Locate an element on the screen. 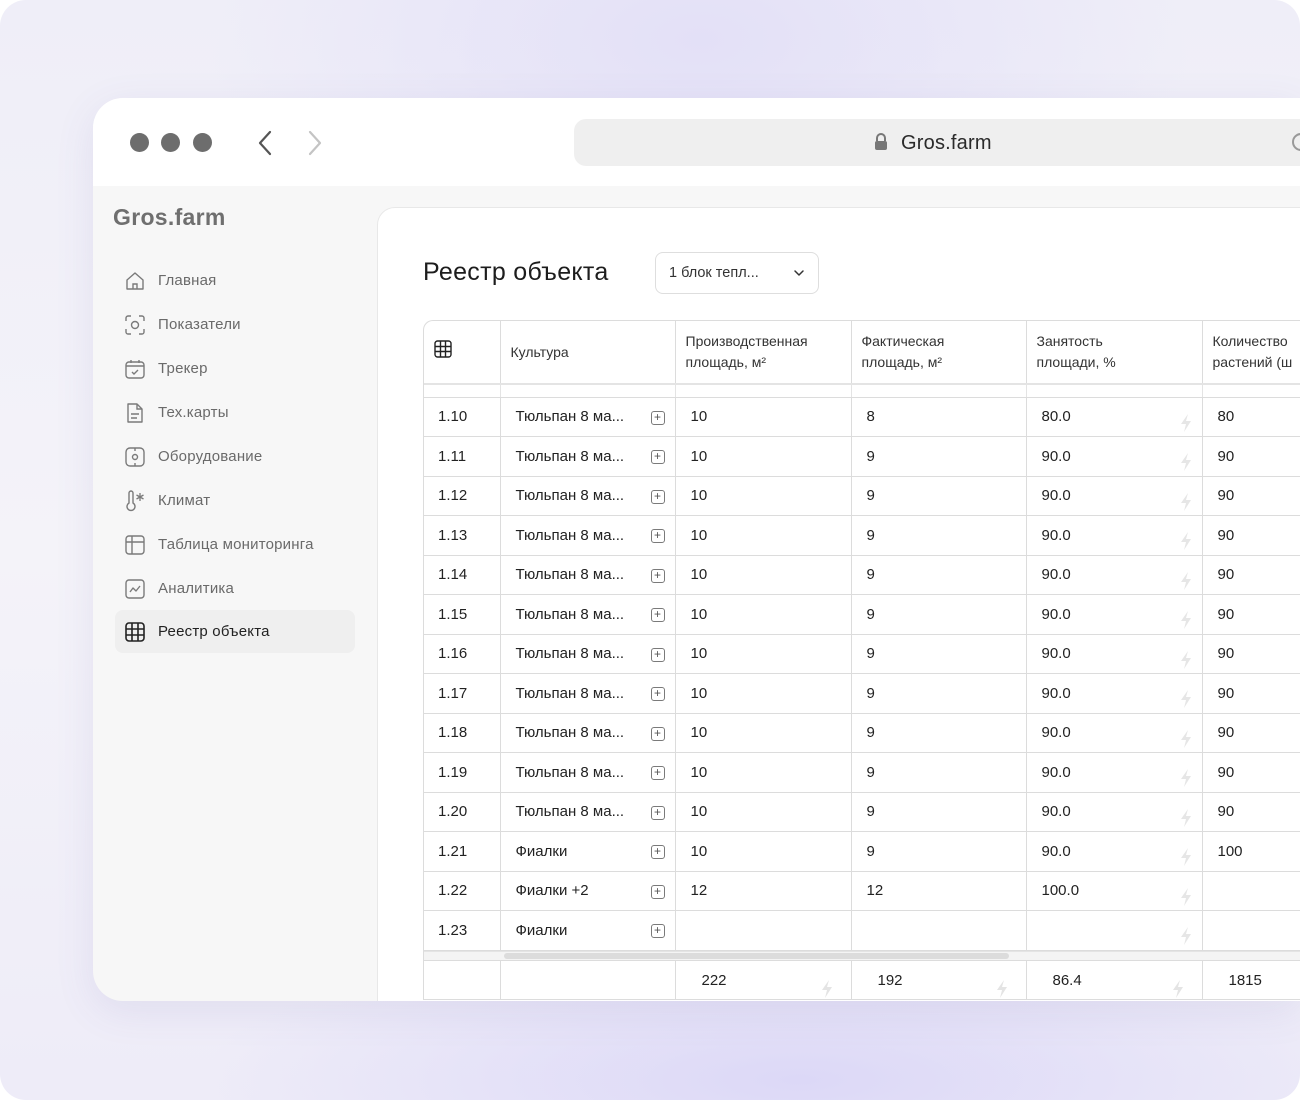 This screenshot has width=1300, height=1100. table-row: 1.23 Фиалки + is located at coordinates (862, 930).